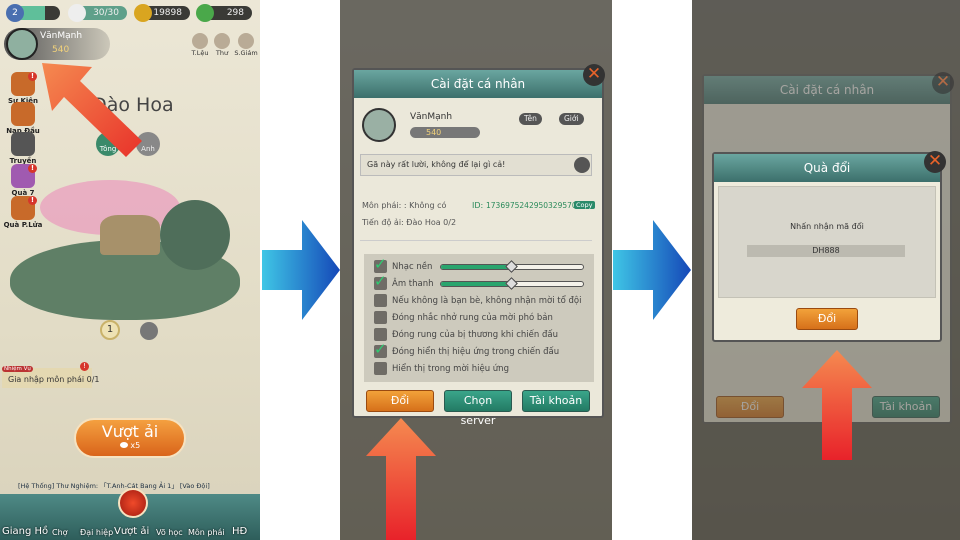  What do you see at coordinates (512, 283) in the screenshot?
I see `sound-volume-slider` at bounding box center [512, 283].